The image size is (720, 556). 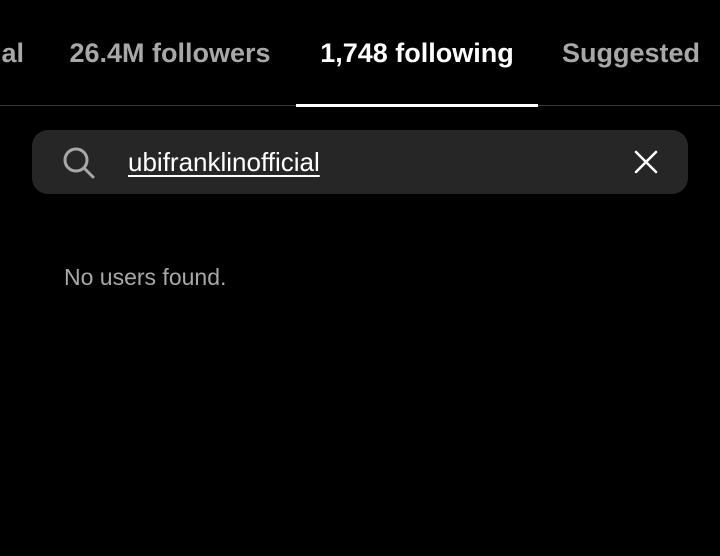 What do you see at coordinates (145, 277) in the screenshot?
I see `no-results-message: No users found.` at bounding box center [145, 277].